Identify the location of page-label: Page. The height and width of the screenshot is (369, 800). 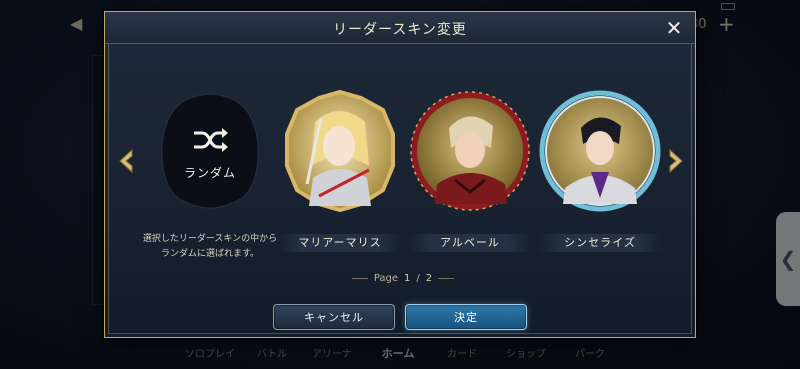
(386, 278).